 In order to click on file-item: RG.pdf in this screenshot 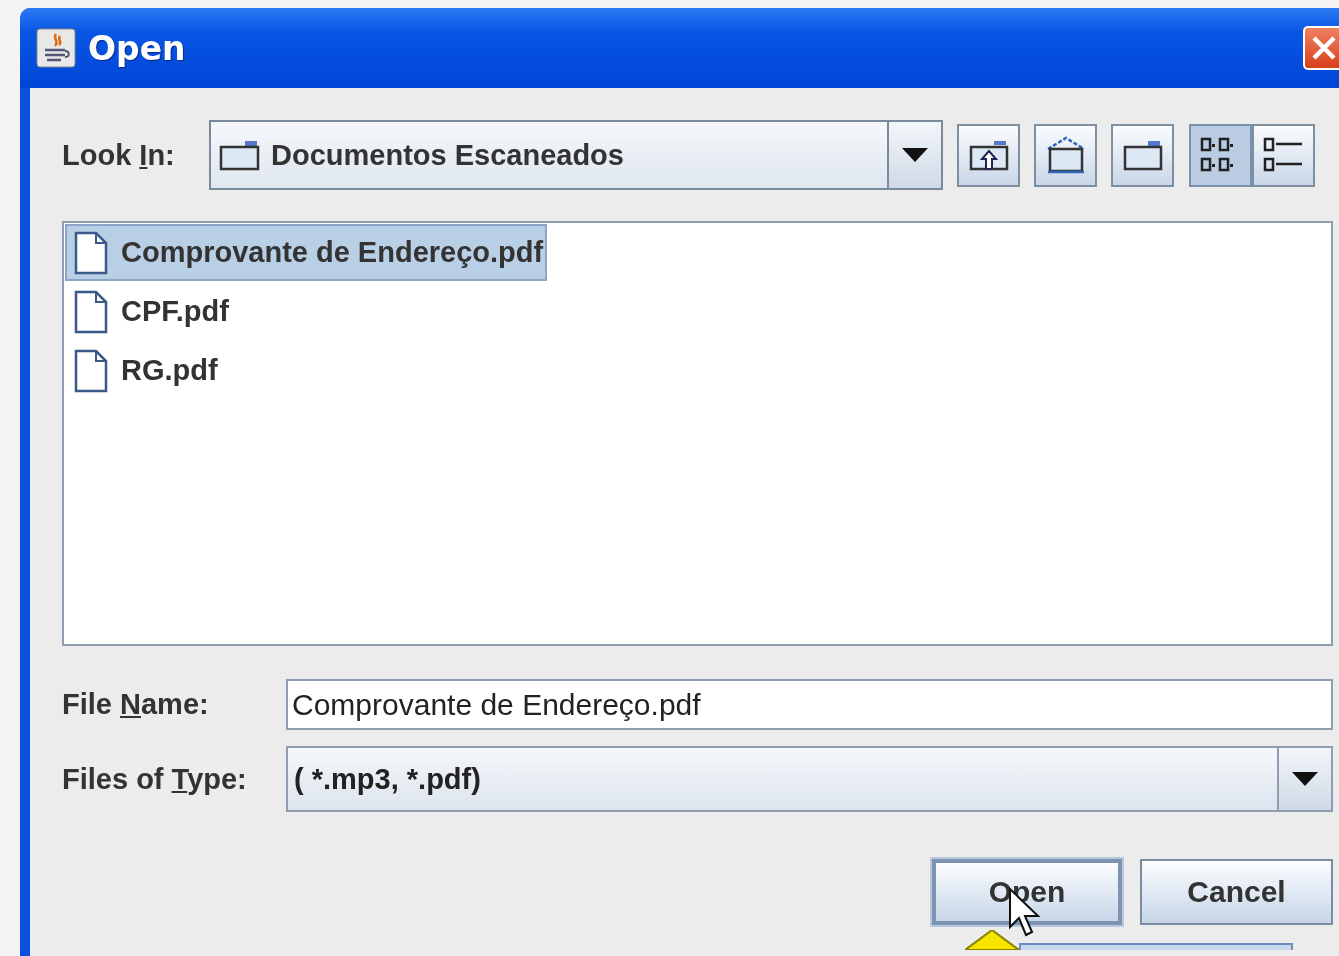, I will do `click(143, 370)`.